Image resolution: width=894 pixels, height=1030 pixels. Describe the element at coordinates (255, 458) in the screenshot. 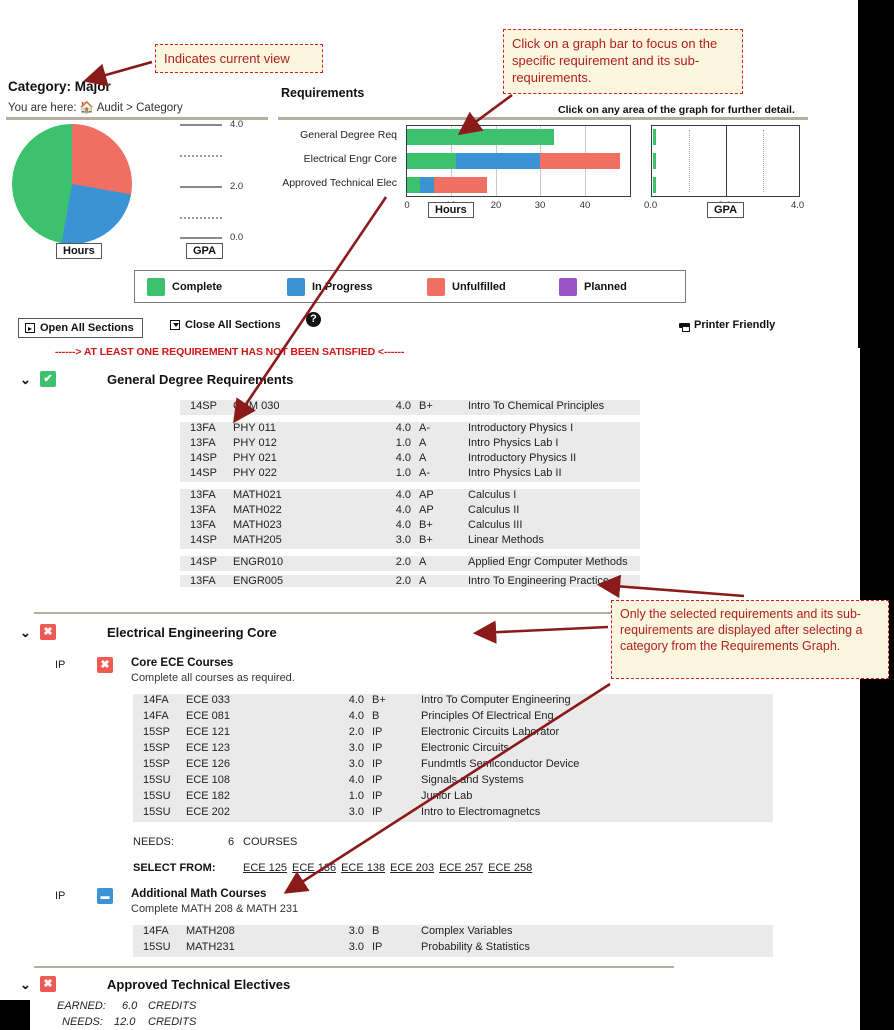

I see `course-code: PHY 021` at that location.